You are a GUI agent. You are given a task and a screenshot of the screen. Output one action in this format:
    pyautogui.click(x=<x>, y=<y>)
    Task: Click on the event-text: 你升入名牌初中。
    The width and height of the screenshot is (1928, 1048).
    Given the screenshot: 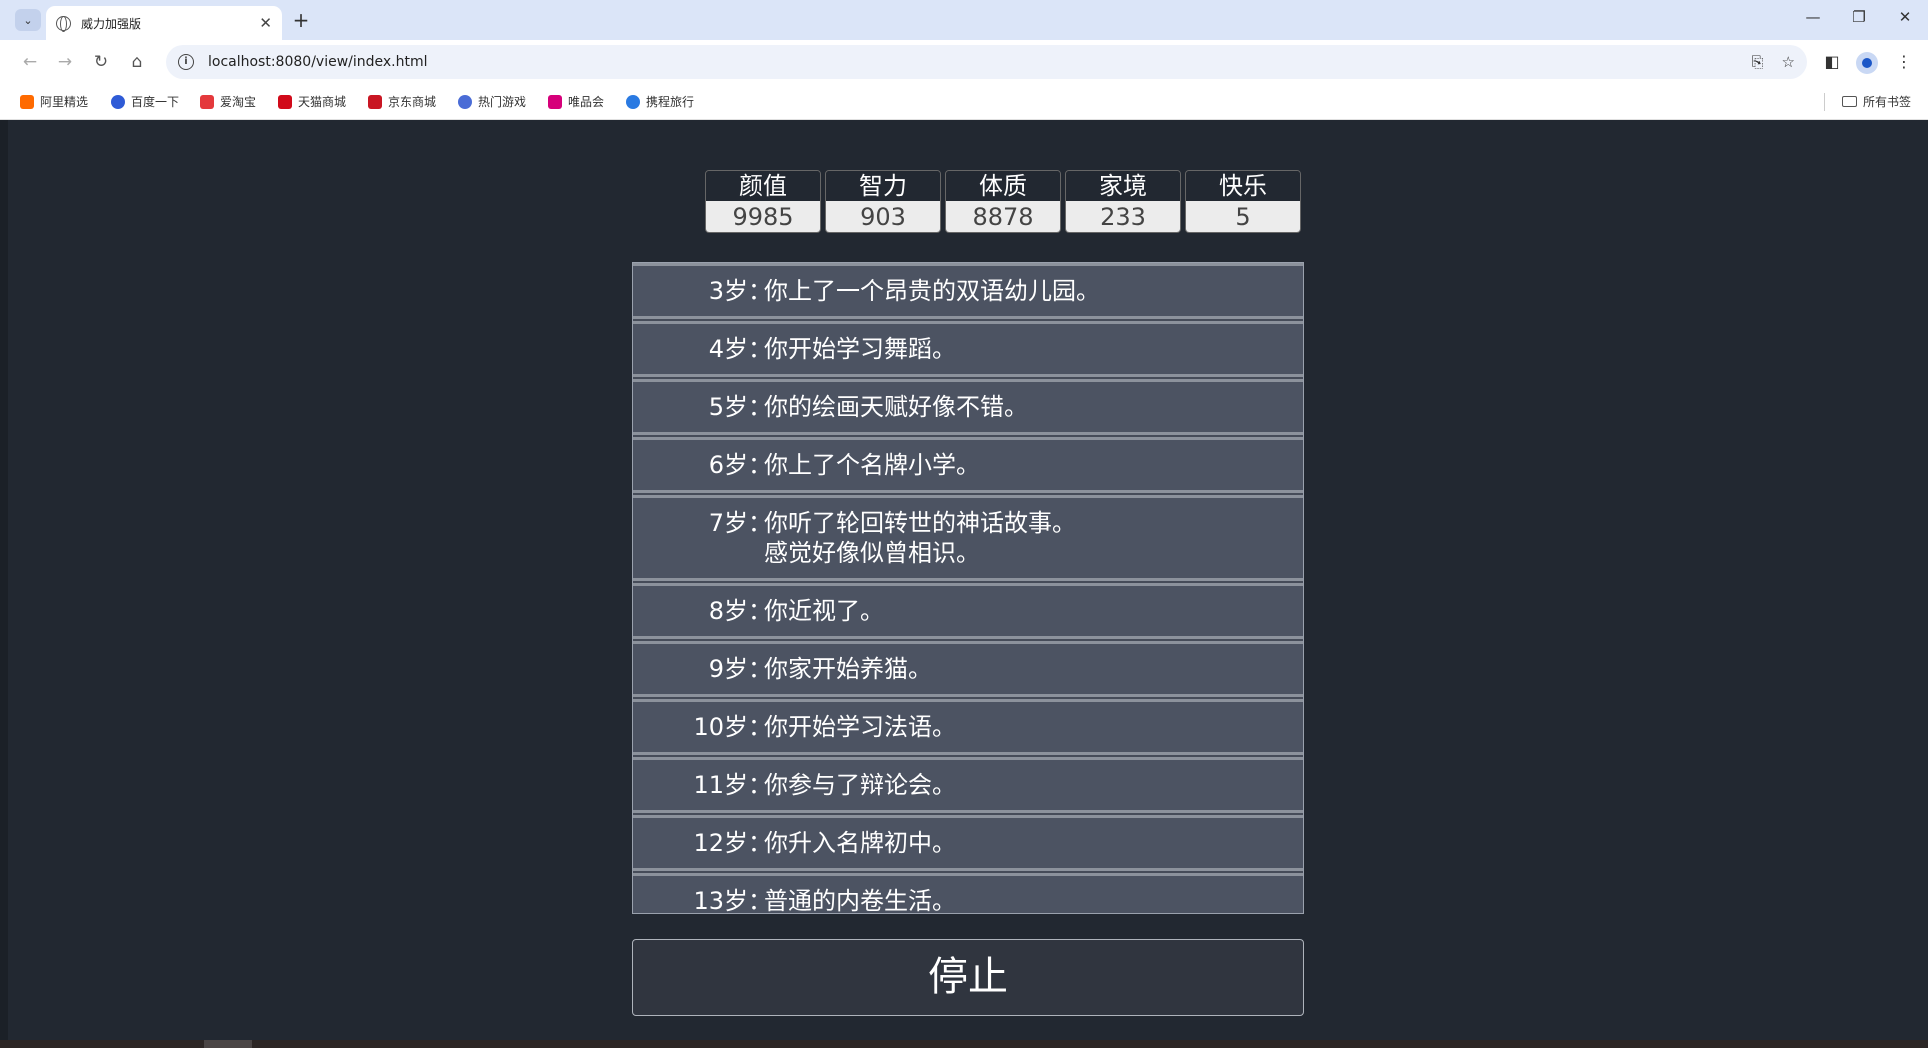 What is the action you would take?
    pyautogui.click(x=1033, y=843)
    